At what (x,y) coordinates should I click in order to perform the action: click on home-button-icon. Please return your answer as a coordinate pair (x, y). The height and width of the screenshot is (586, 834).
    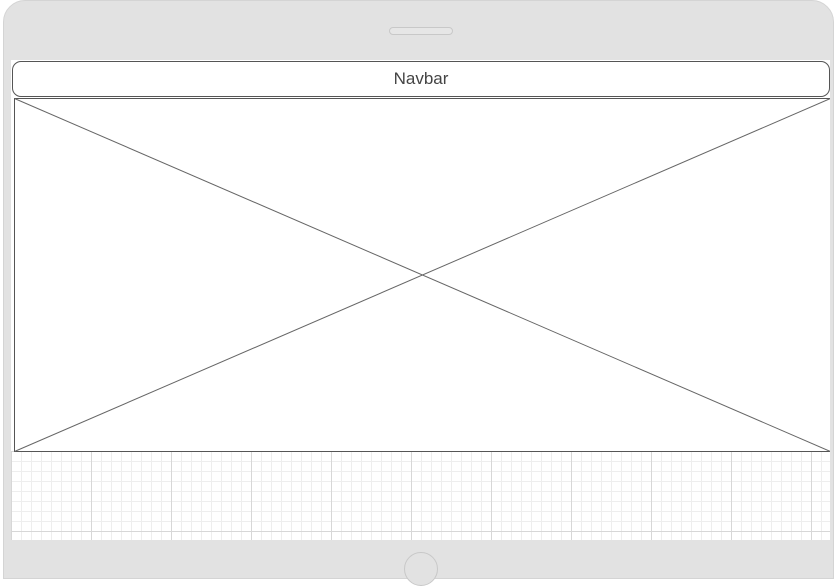
    Looking at the image, I should click on (421, 569).